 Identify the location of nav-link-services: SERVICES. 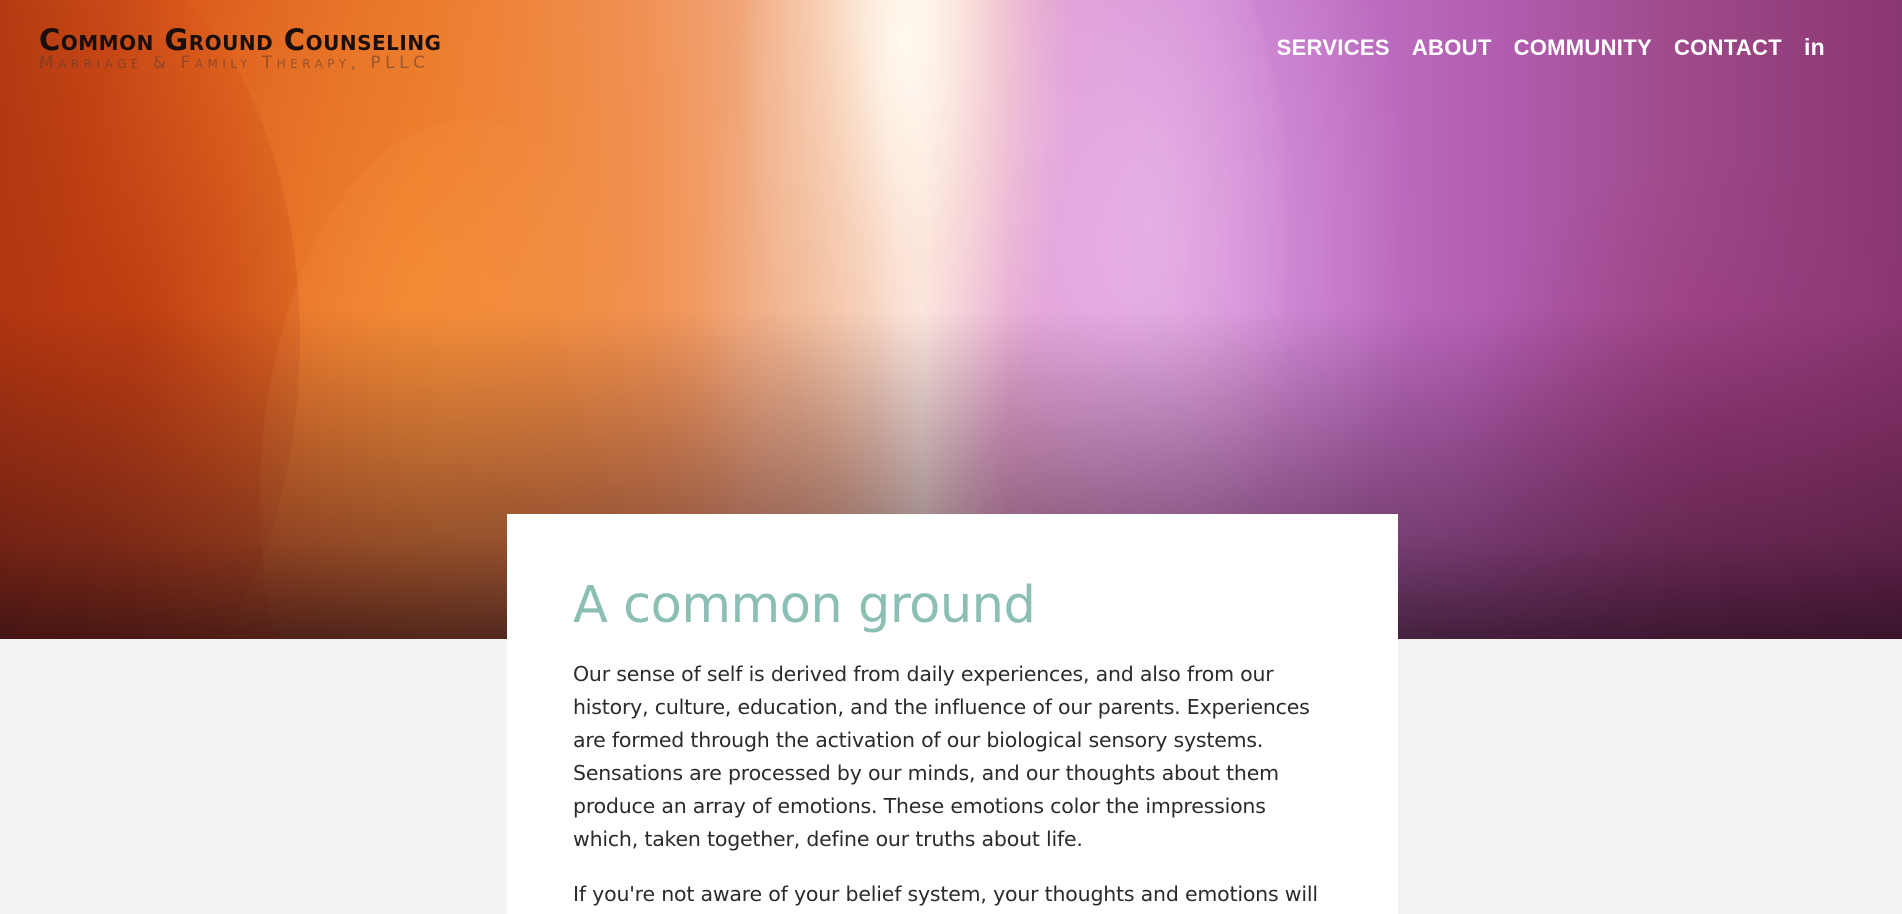
(1333, 48).